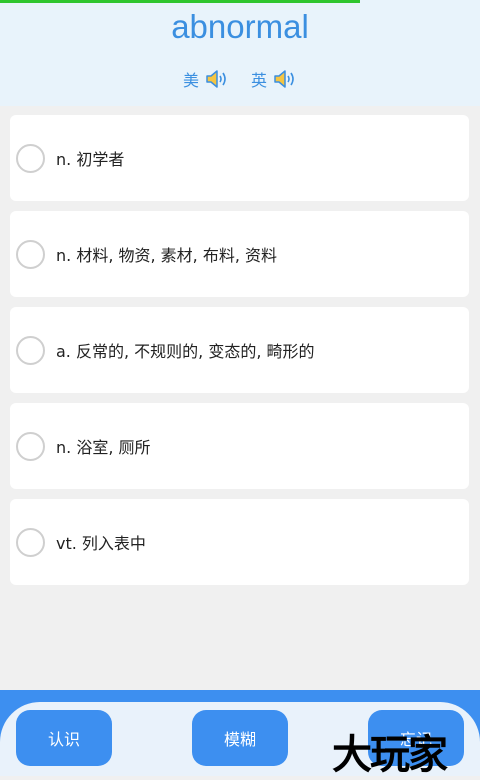 The height and width of the screenshot is (780, 480). What do you see at coordinates (390, 754) in the screenshot?
I see `watermark-logo: 大玩家` at bounding box center [390, 754].